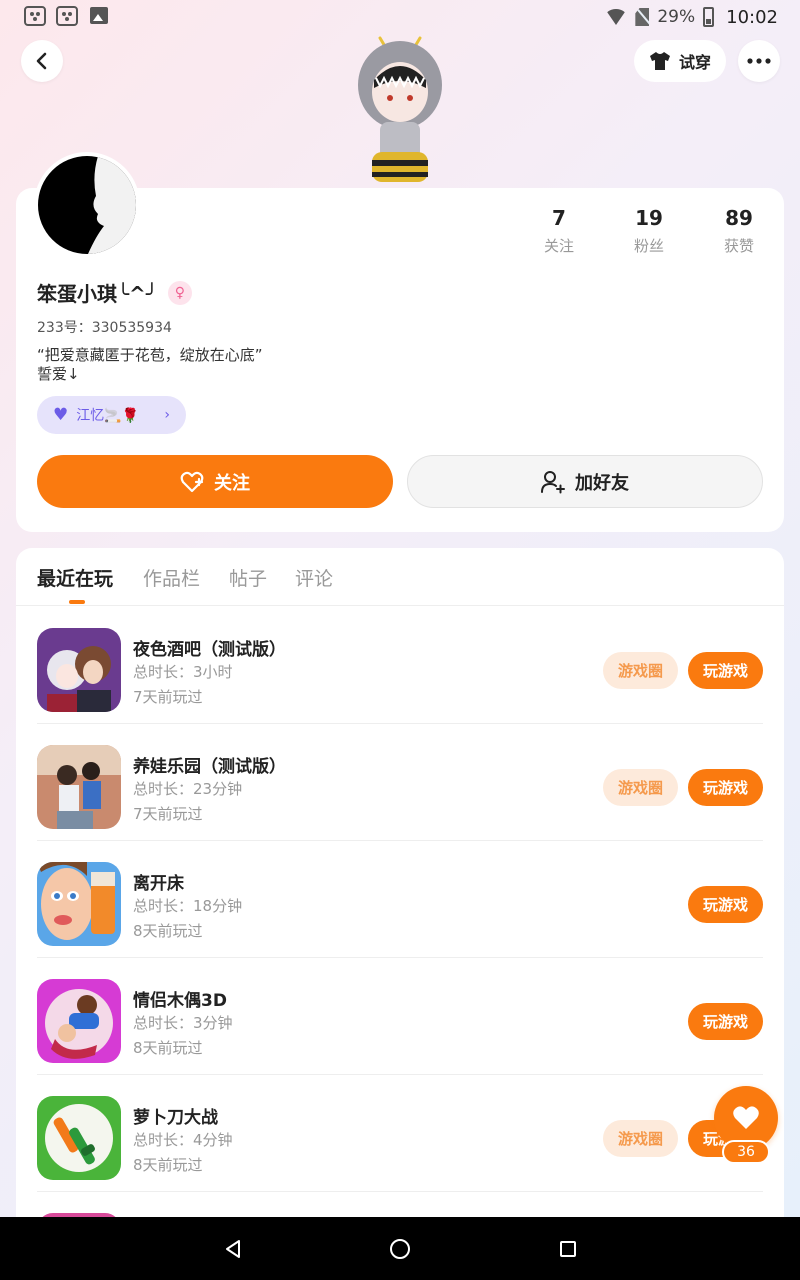  Describe the element at coordinates (209, 650) in the screenshot. I see `game-title: 夜色酒吧（测试版）` at that location.